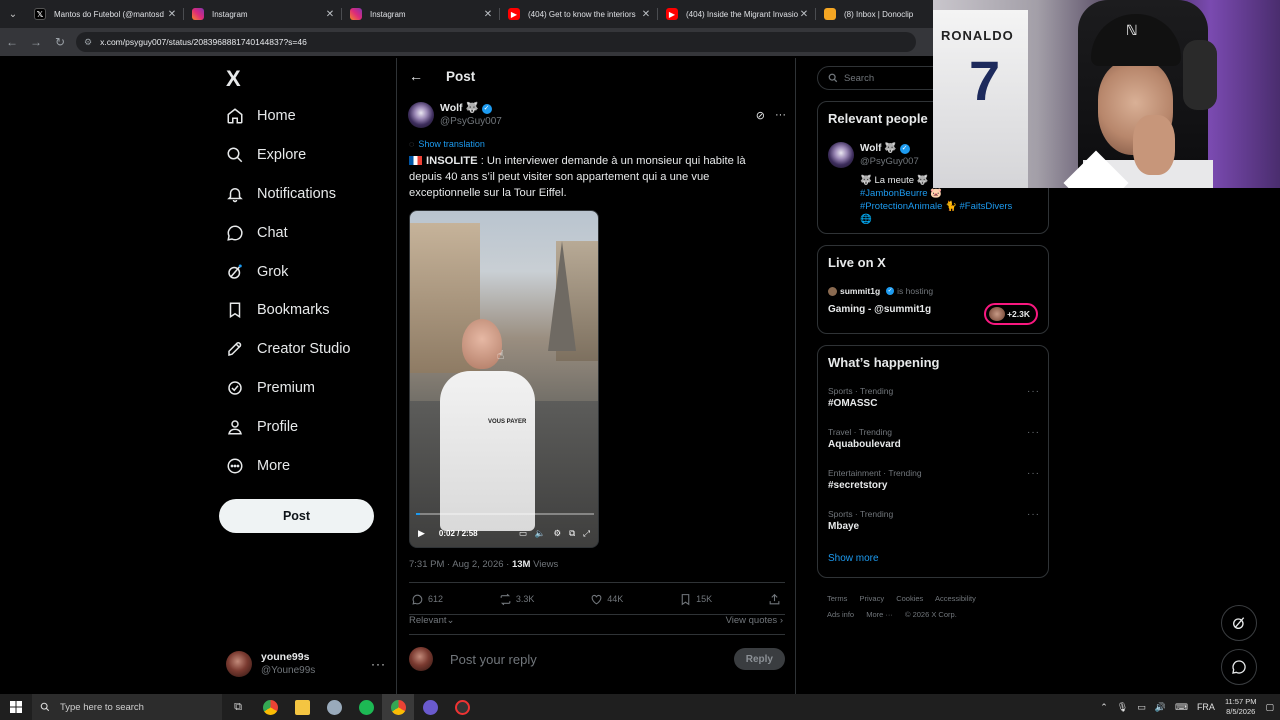 The width and height of the screenshot is (1280, 720). What do you see at coordinates (873, 155) in the screenshot?
I see `relevant-person: Wolf 🐺 ✓ @PsyGuy007` at bounding box center [873, 155].